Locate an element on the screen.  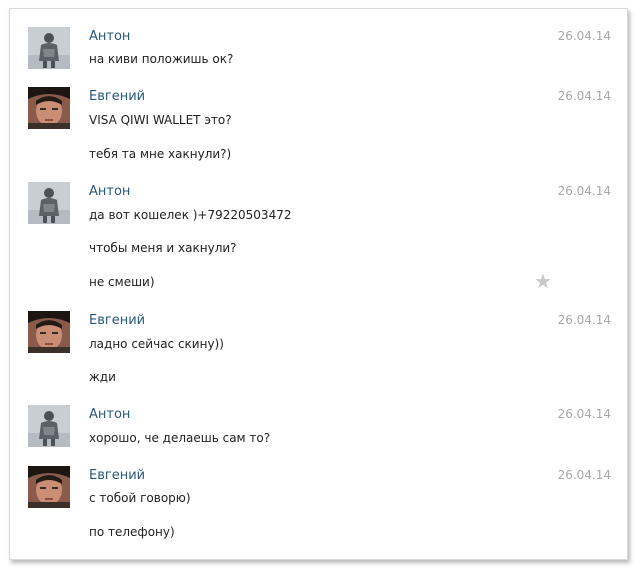
message-text: ладно сейчас скину)) is located at coordinates (156, 344).